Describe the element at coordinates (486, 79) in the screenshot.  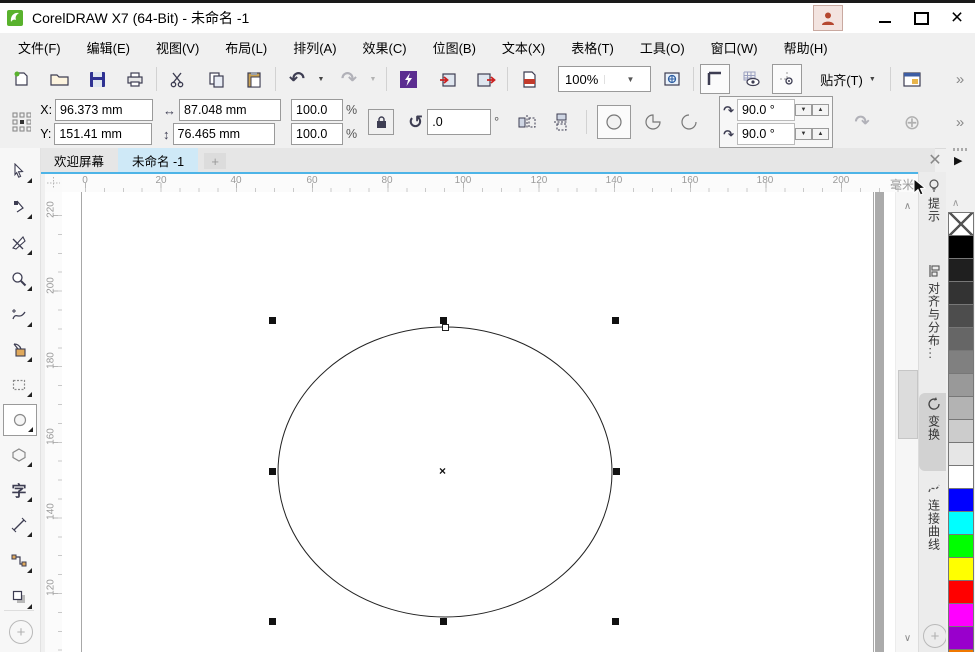
I see `export-button` at that location.